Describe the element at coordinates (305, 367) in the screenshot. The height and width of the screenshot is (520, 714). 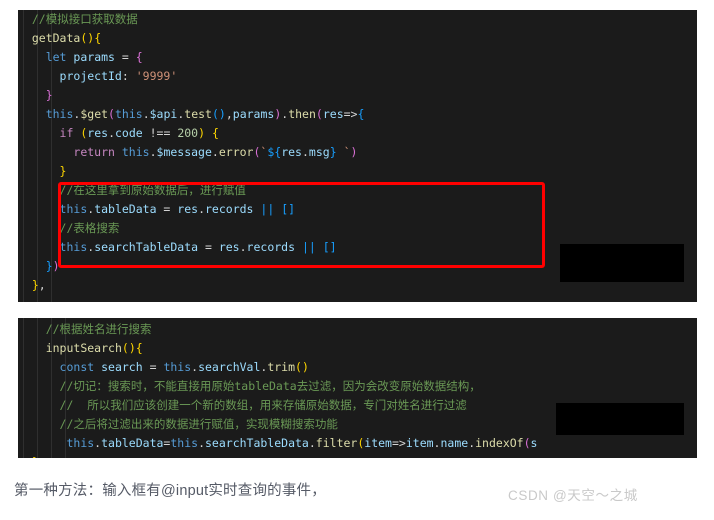
I see `code-token: )` at that location.